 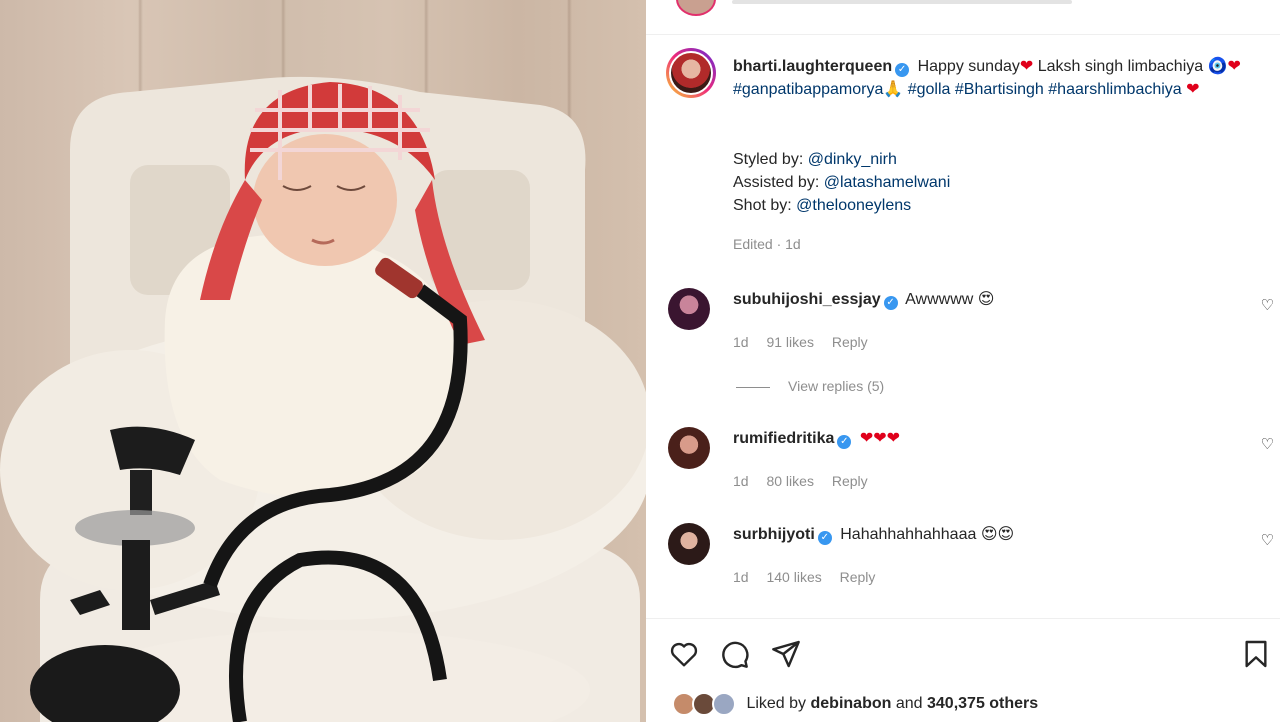 I want to click on liker-username: debinabon, so click(x=851, y=703).